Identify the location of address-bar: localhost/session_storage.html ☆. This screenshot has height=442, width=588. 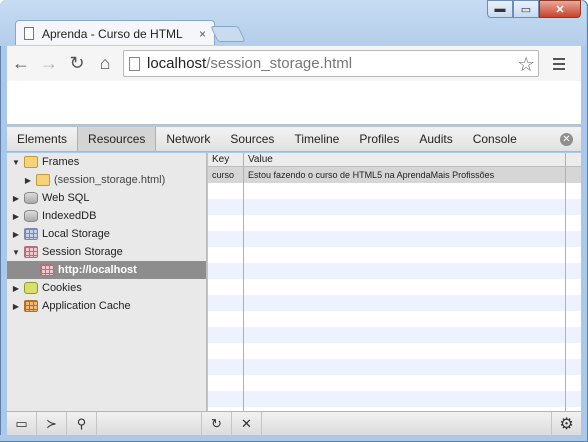
(331, 63).